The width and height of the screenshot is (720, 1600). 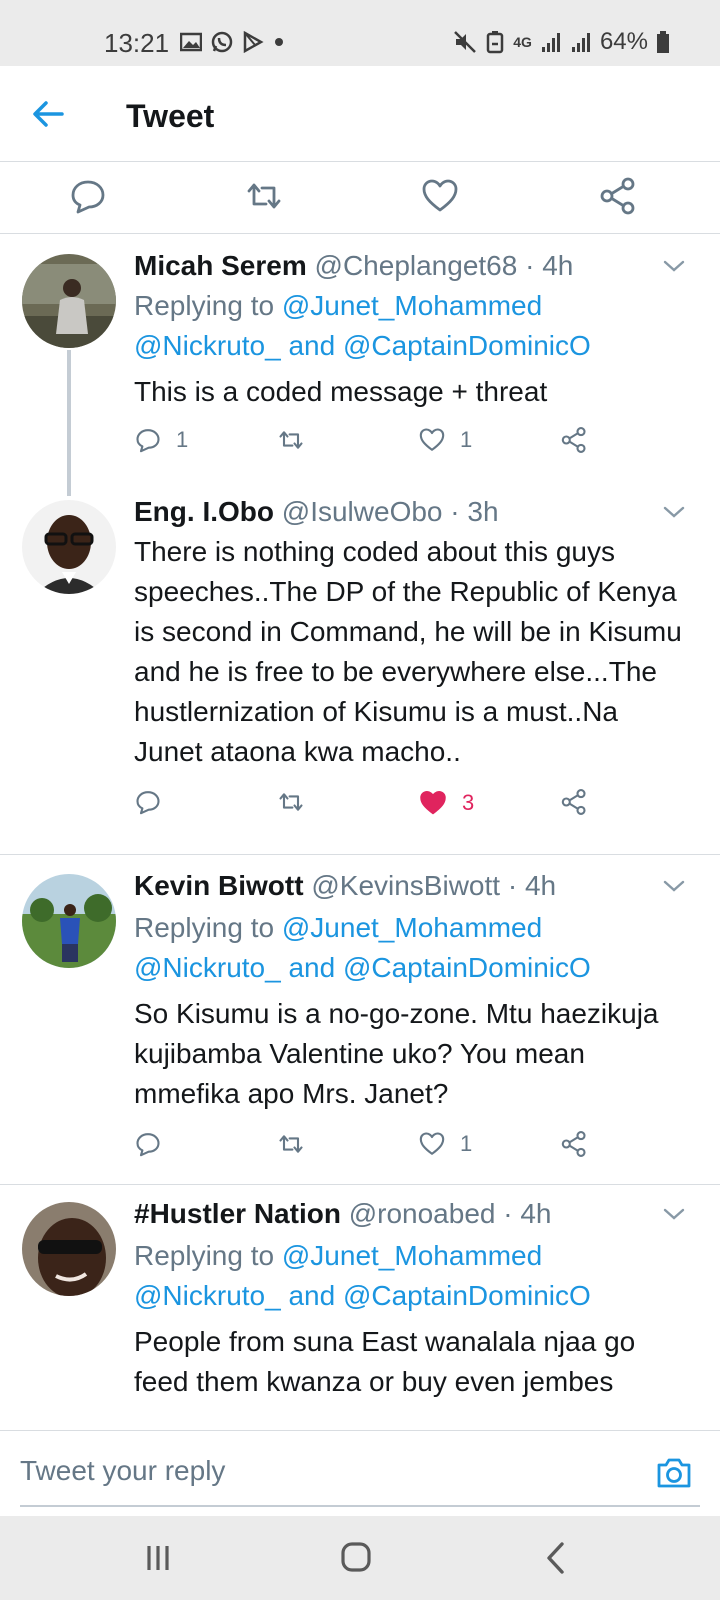 What do you see at coordinates (440, 196) in the screenshot?
I see `like-icon` at bounding box center [440, 196].